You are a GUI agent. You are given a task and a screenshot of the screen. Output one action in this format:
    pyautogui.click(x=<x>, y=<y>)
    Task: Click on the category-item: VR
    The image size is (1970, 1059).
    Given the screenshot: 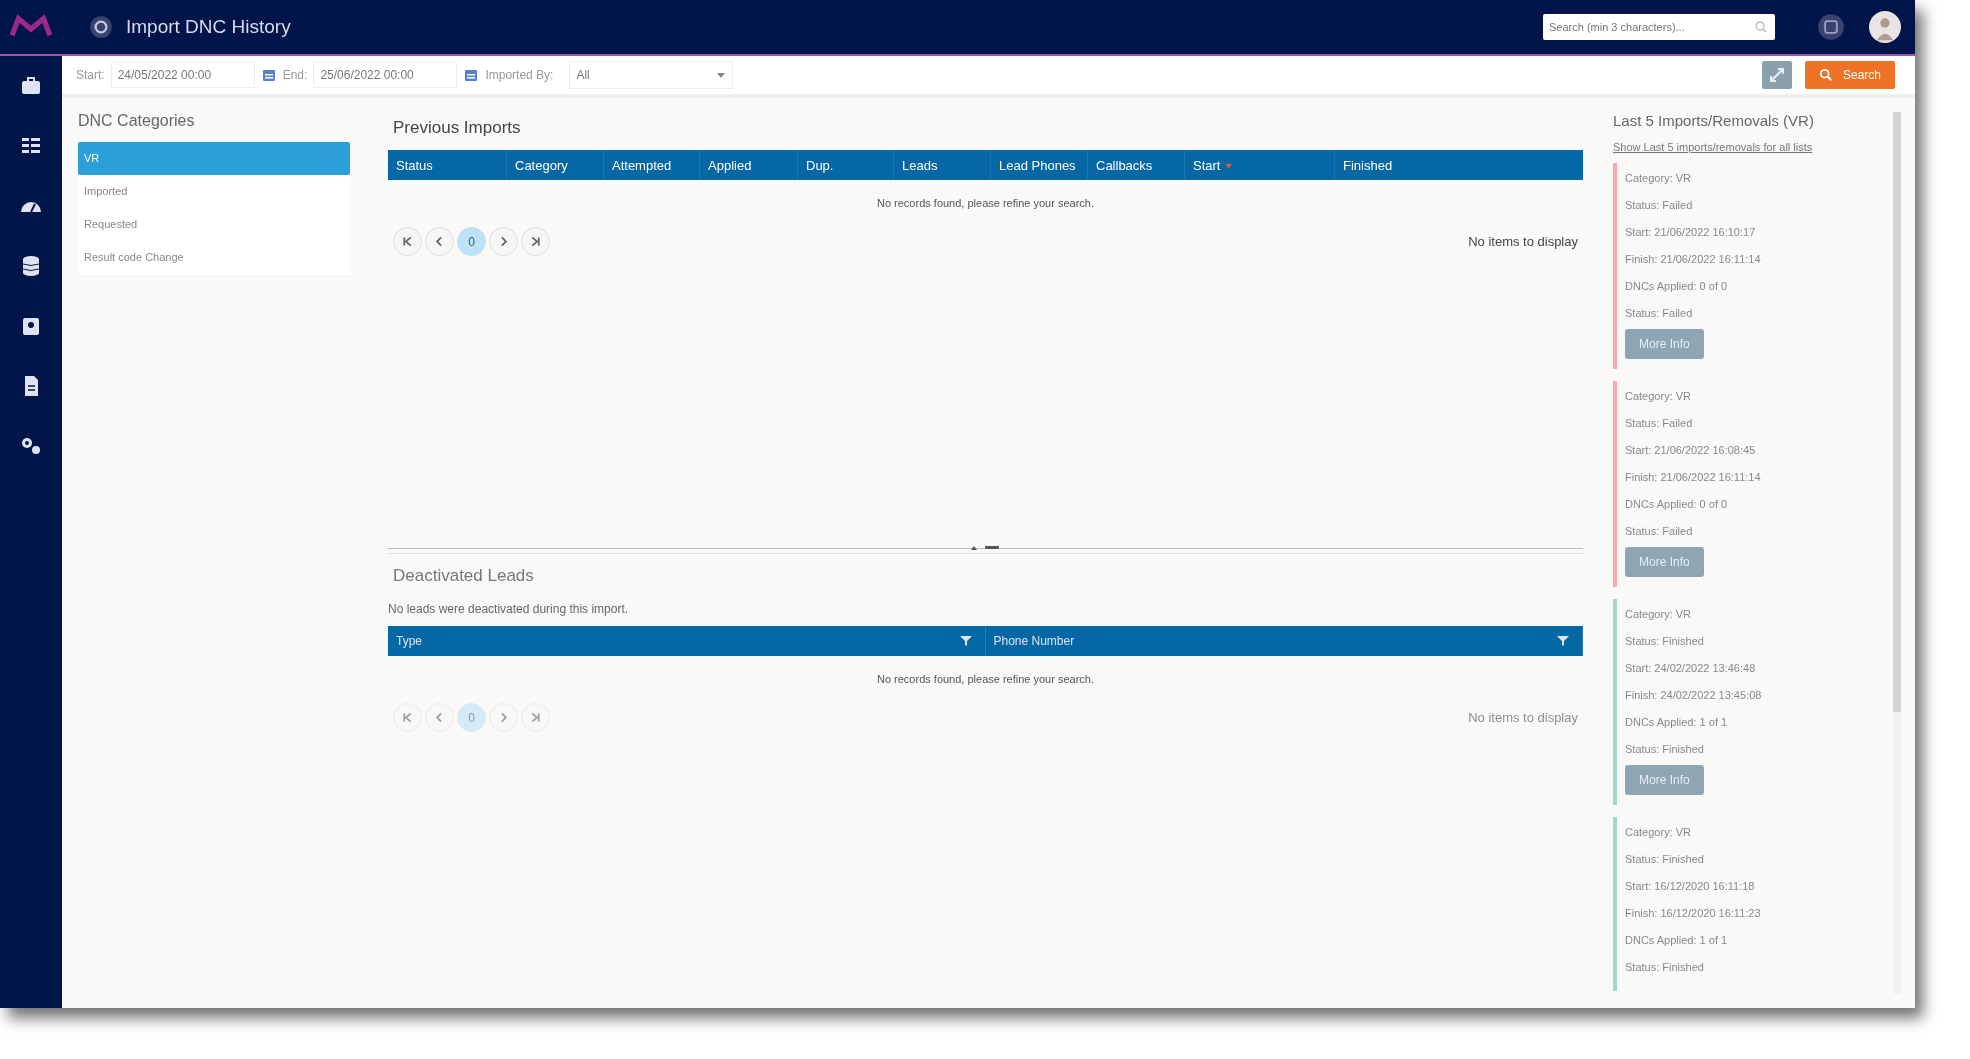 What is the action you would take?
    pyautogui.click(x=214, y=158)
    